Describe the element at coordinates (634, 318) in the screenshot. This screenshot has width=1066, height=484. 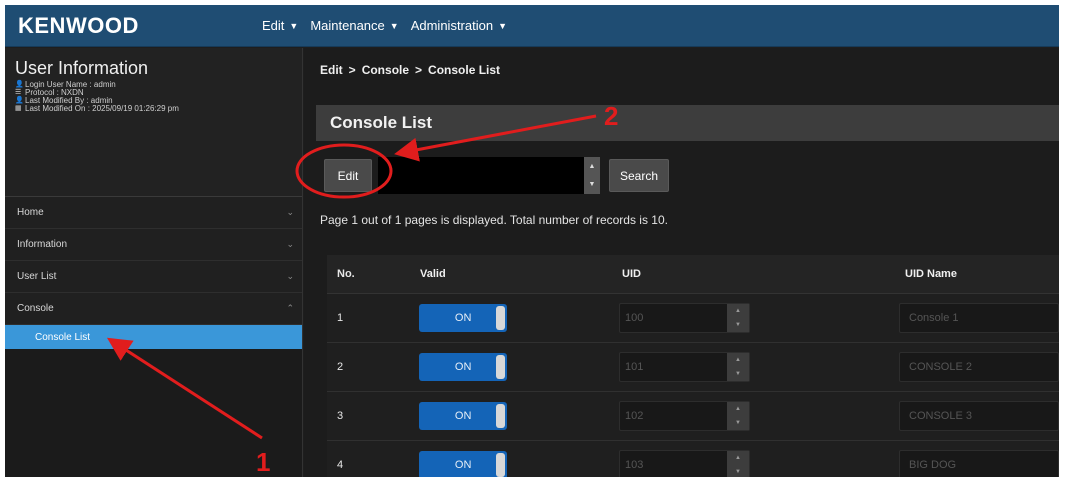
I see `uid-value: 100` at that location.